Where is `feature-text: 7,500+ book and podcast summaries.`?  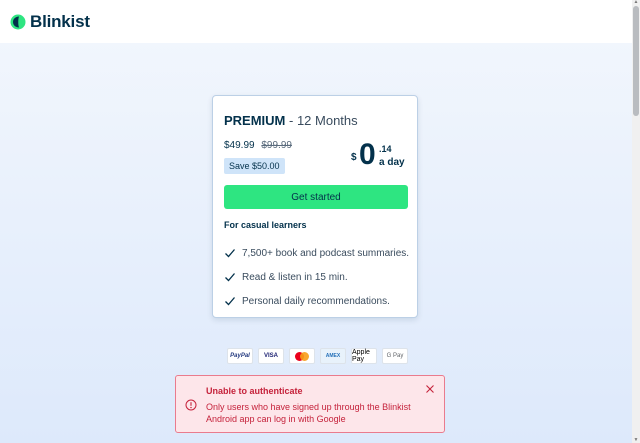 feature-text: 7,500+ book and podcast summaries. is located at coordinates (326, 253).